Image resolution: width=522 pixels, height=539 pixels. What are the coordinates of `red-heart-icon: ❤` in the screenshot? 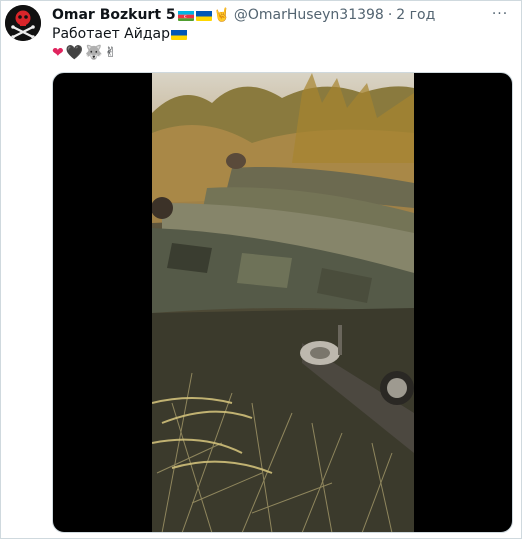 It's located at (58, 53).